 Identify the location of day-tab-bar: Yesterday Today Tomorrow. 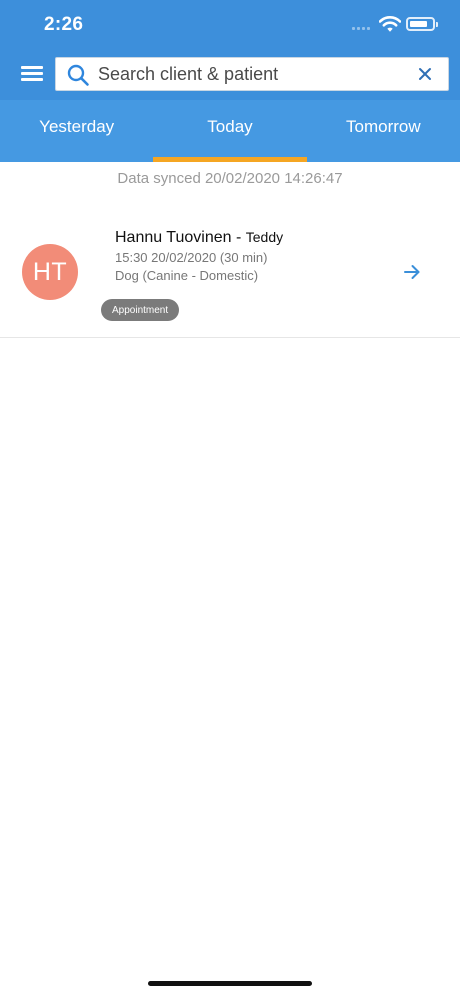
(230, 131).